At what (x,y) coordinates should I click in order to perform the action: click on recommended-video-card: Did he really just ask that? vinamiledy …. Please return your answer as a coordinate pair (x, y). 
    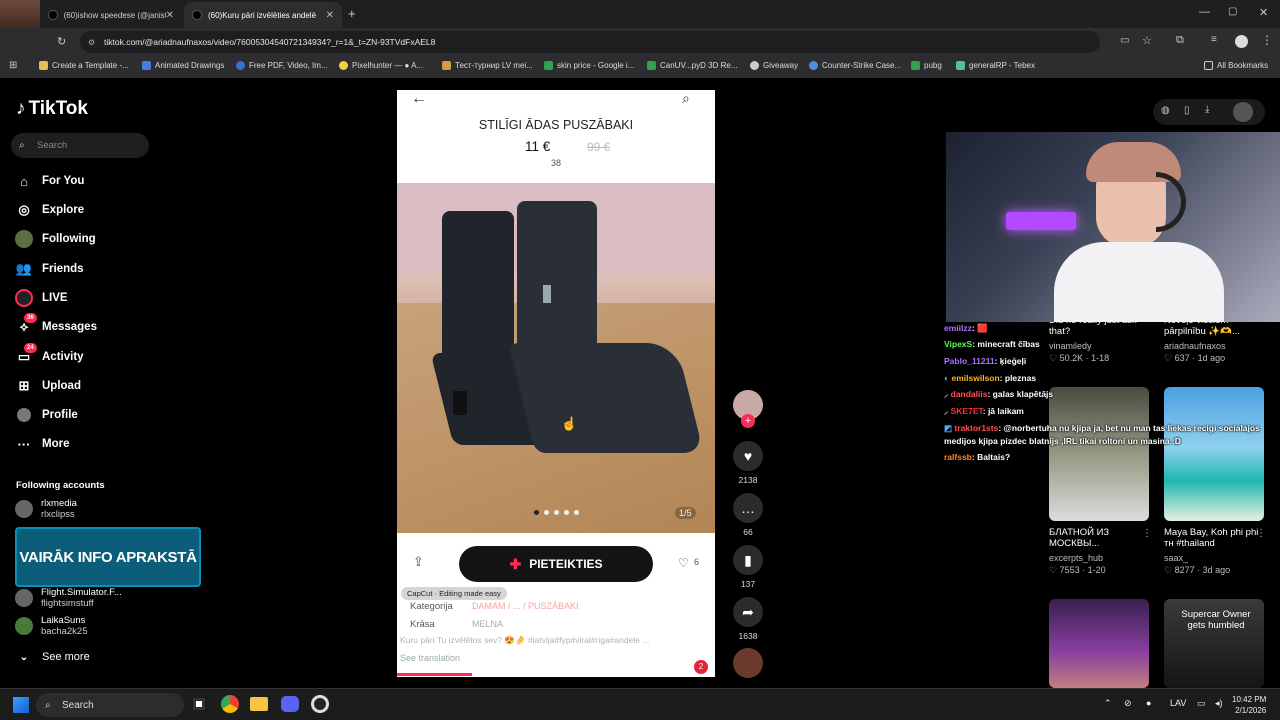
    Looking at the image, I should click on (1099, 339).